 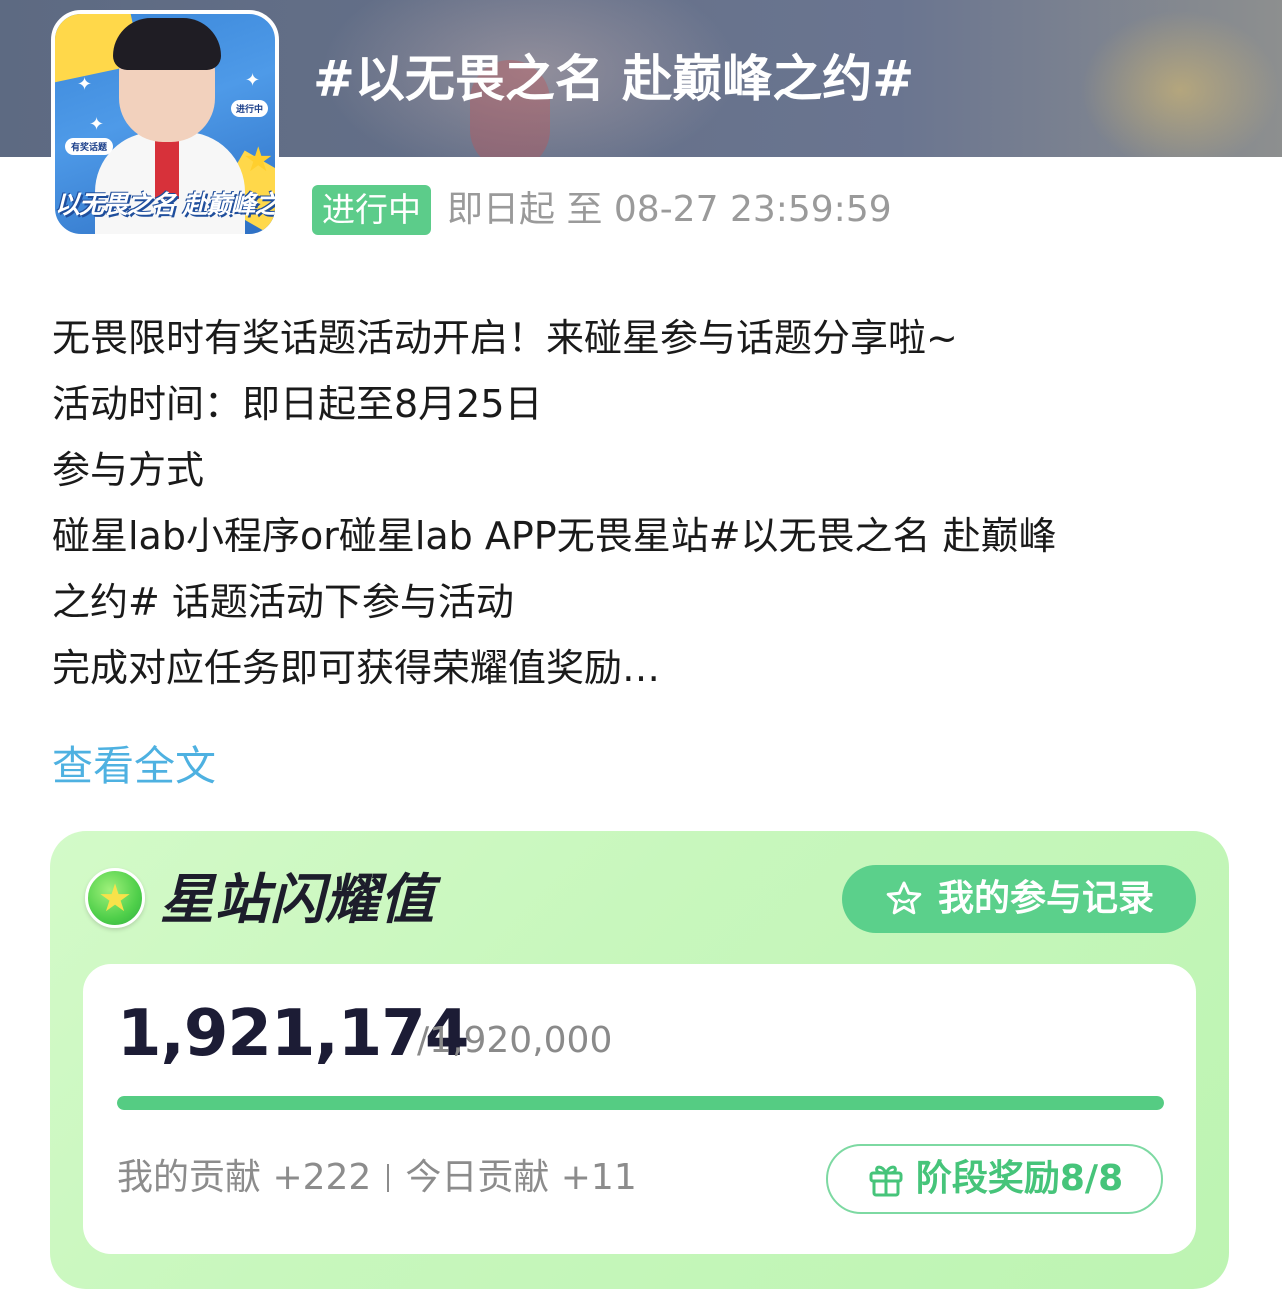 What do you see at coordinates (167, 44) in the screenshot?
I see `cover-figure-hair` at bounding box center [167, 44].